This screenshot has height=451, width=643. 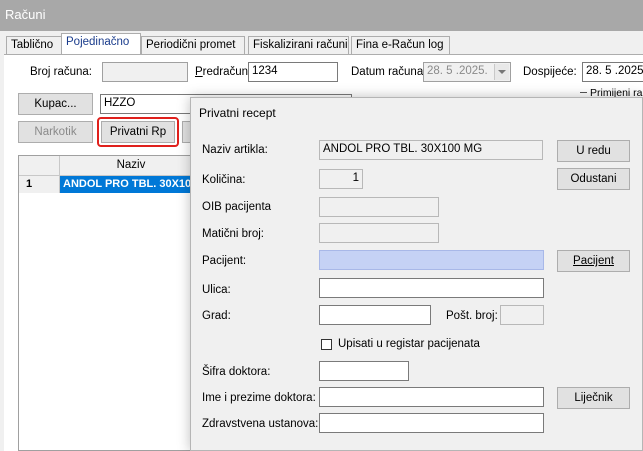 What do you see at coordinates (131, 166) in the screenshot?
I see `grid-header-naziv: Naziv` at bounding box center [131, 166].